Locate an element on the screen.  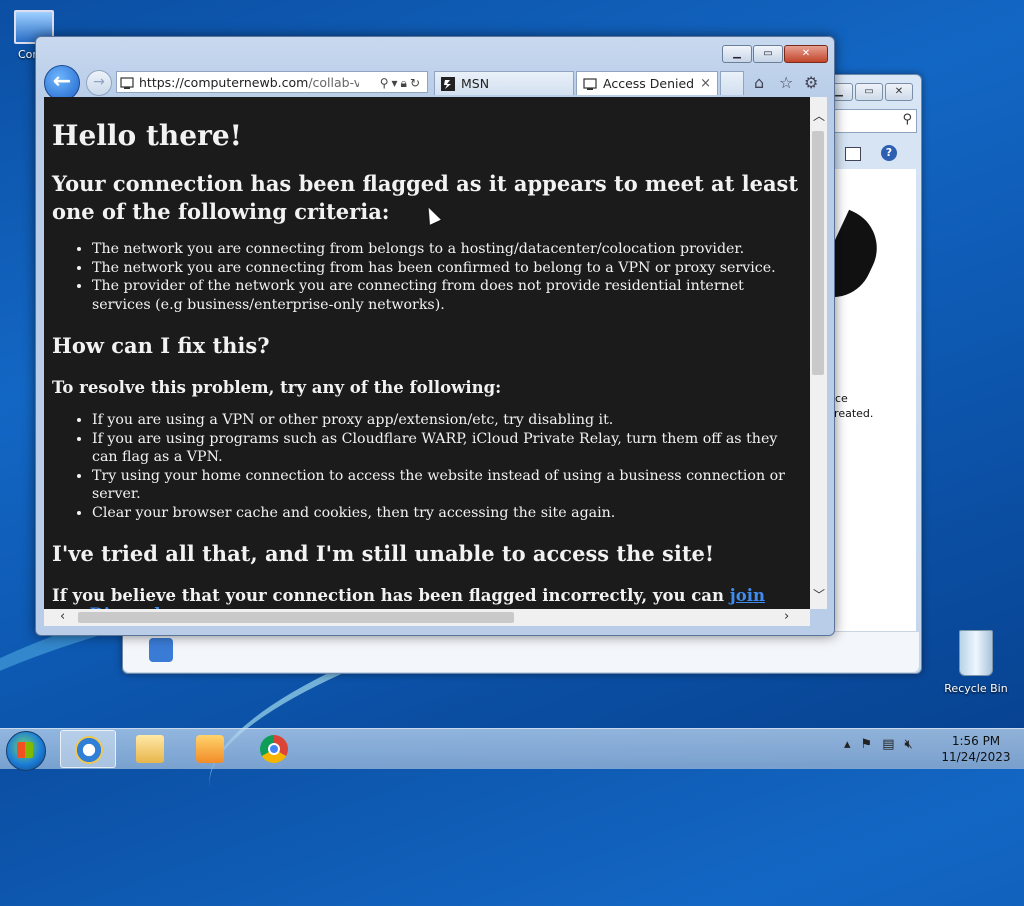
address-url: https://computernewb.com/collab-vm/c is located at coordinates (249, 83).